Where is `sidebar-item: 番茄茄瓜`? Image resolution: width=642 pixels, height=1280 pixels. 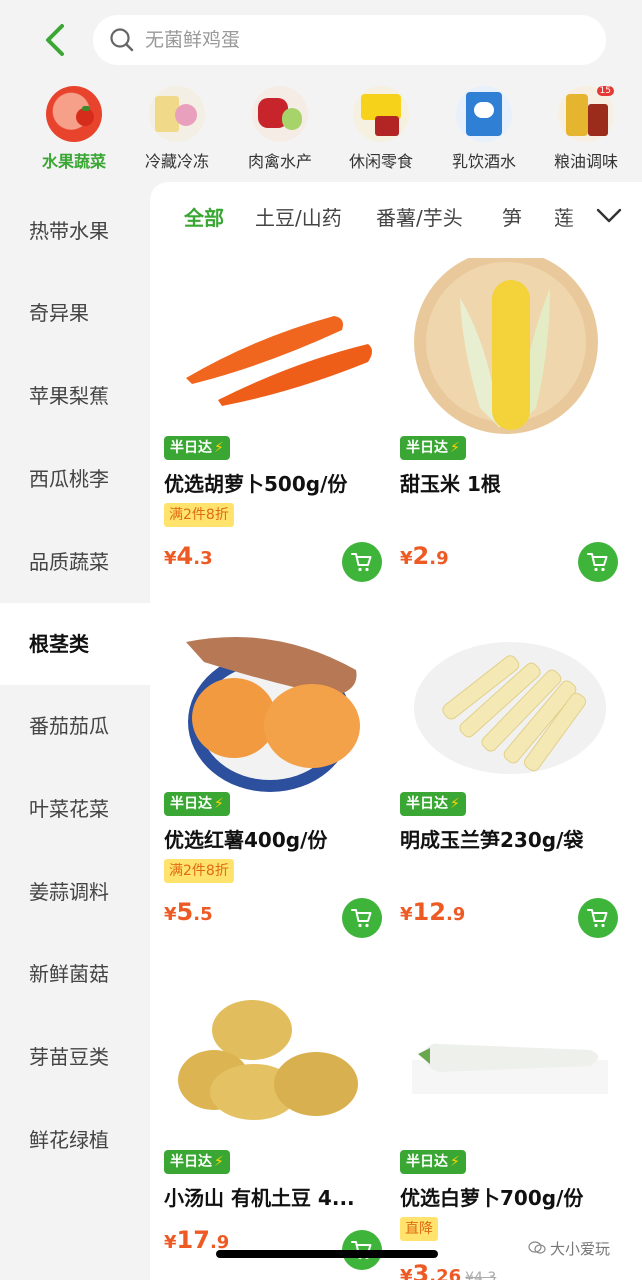
sidebar-item: 番茄茄瓜 is located at coordinates (75, 726).